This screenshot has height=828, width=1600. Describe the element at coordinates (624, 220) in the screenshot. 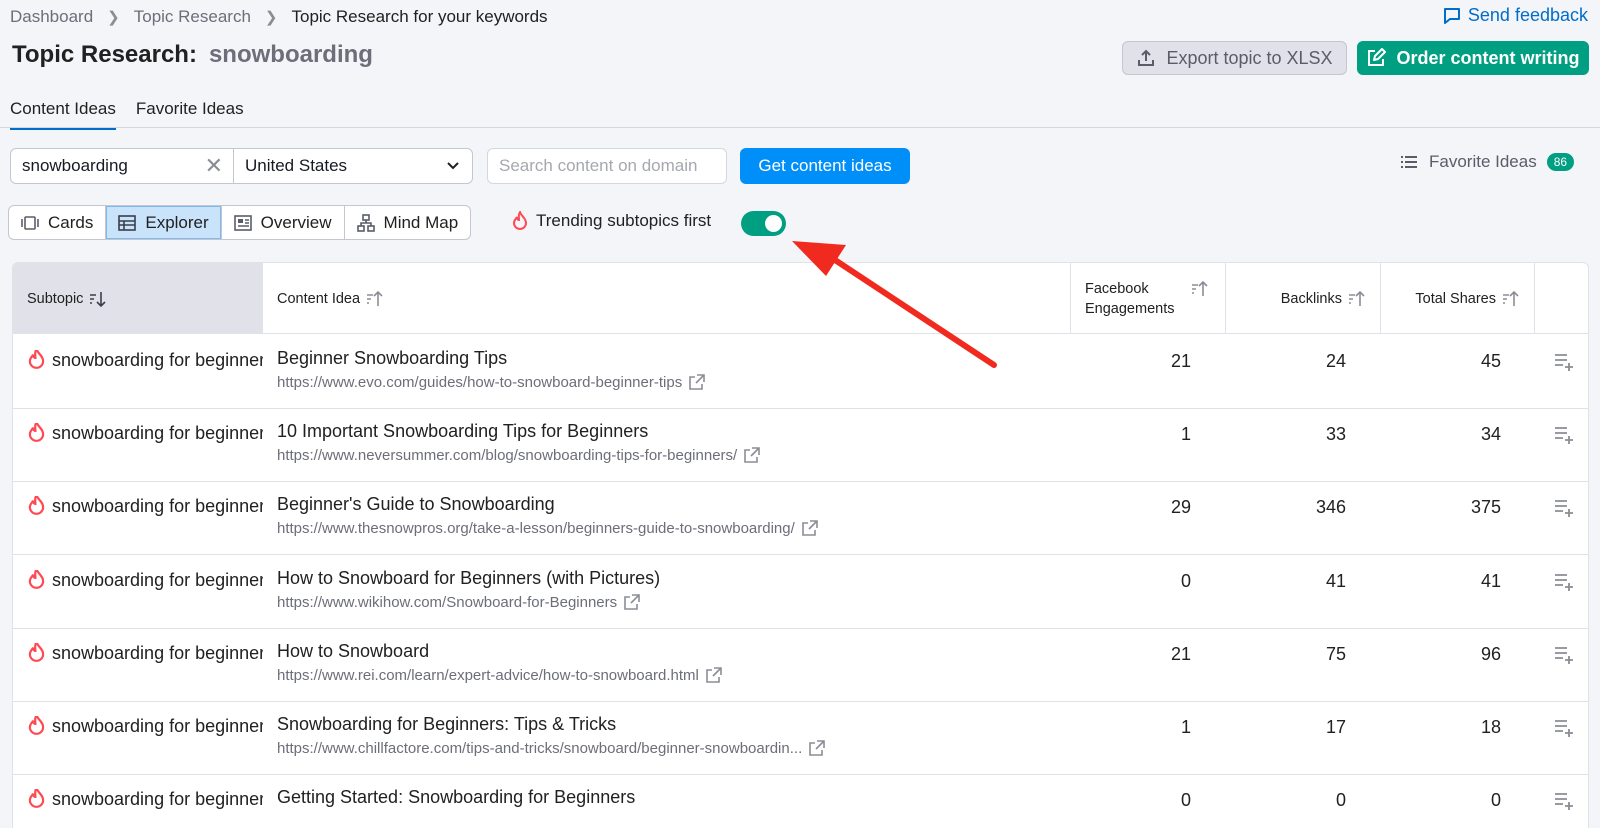

I see `trending-subtopics-label: Trending subtopics first` at that location.